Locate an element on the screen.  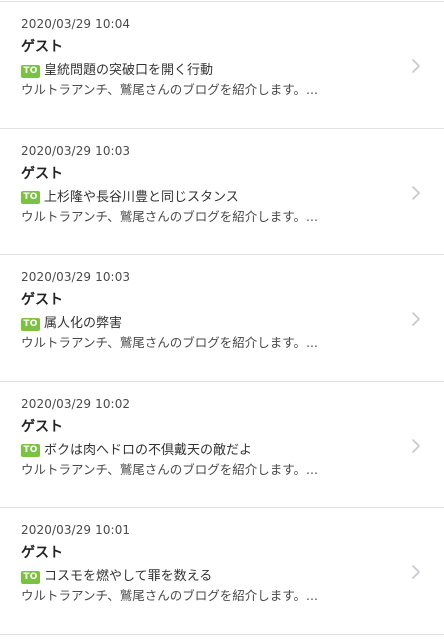
entry-title-row: TO 属人化の弊害 is located at coordinates (71, 324).